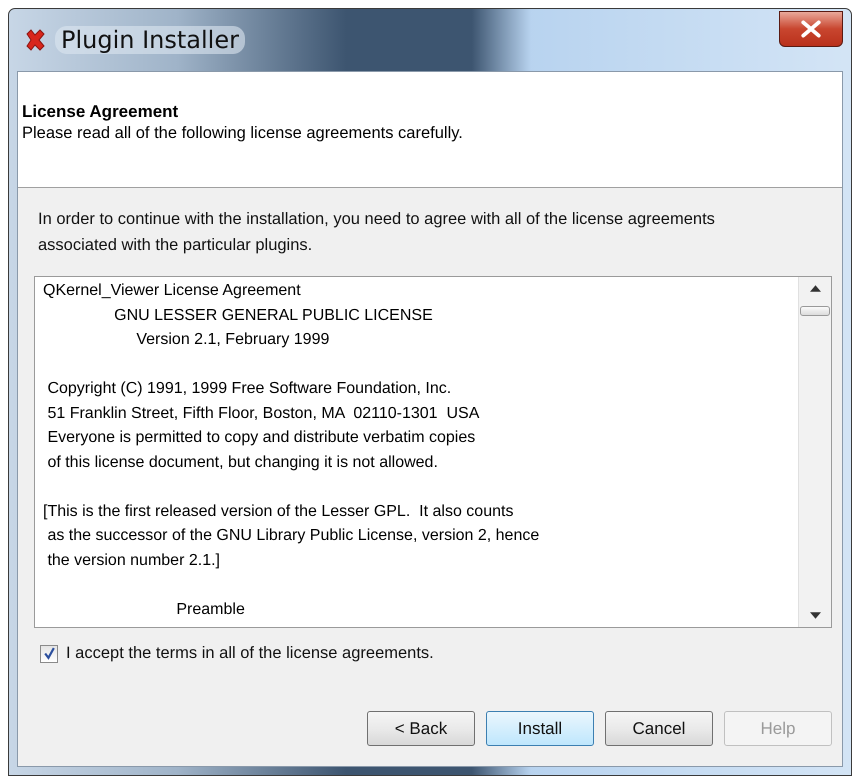 This screenshot has width=854, height=782. I want to click on license-line: GNU LESSER GENERAL PUBLIC LICENSE, so click(273, 316).